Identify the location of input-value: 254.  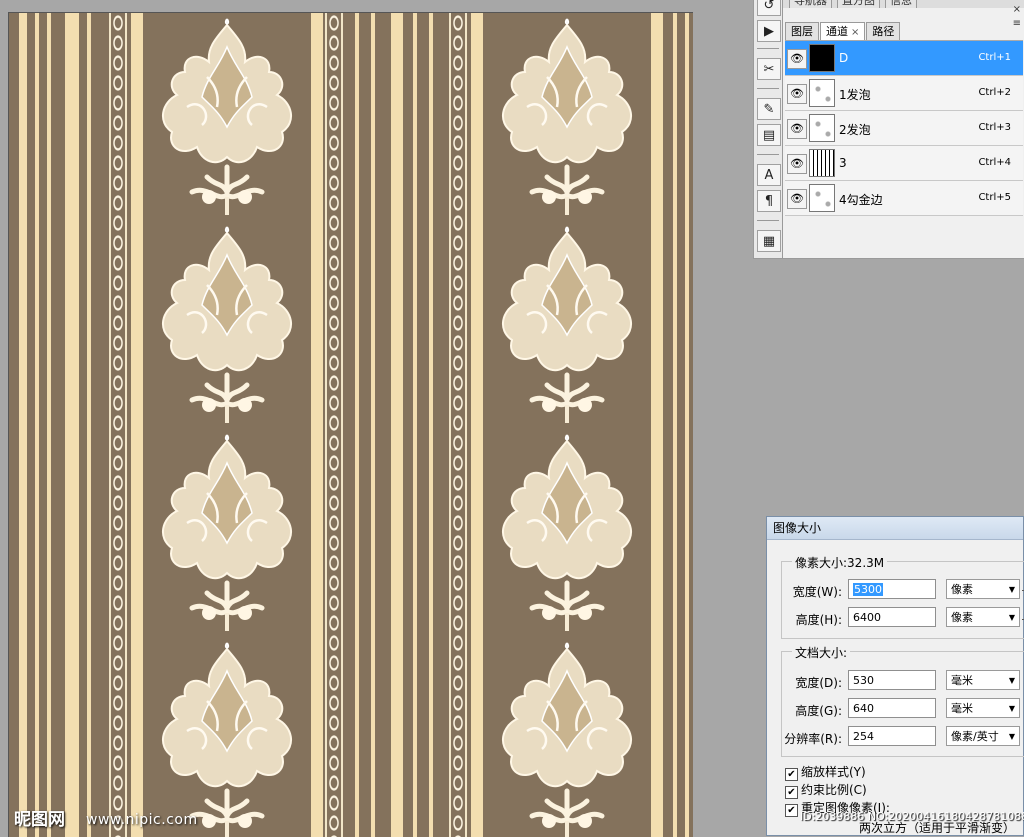
(863, 736).